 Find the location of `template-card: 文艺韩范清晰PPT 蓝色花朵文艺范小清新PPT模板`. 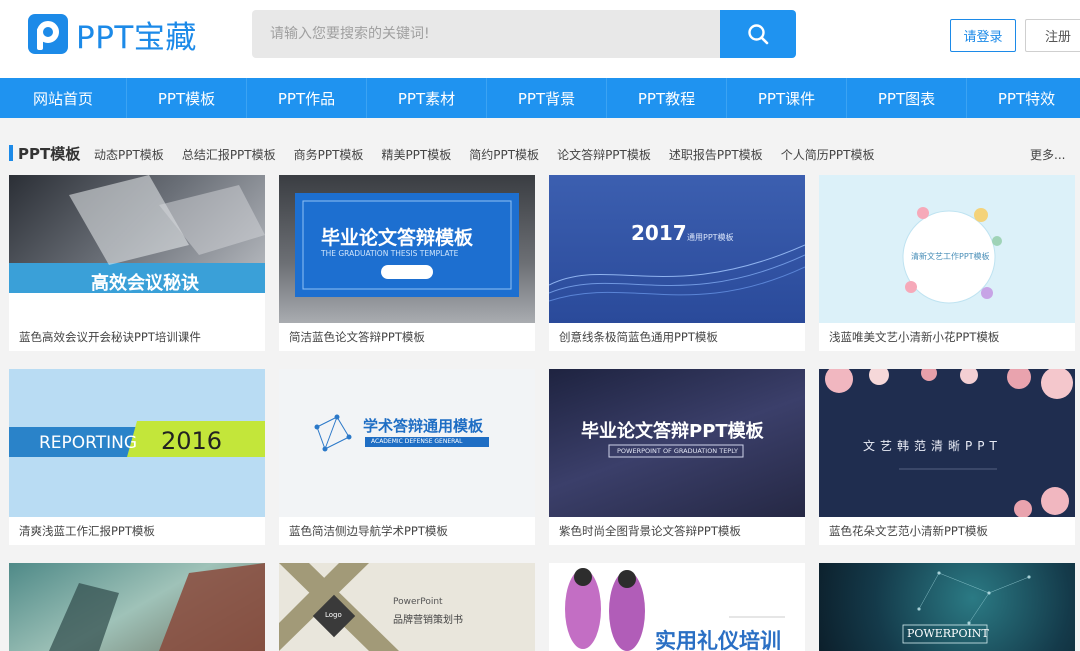

template-card: 文艺韩范清晰PPT 蓝色花朵文艺范小清新PPT模板 is located at coordinates (947, 457).